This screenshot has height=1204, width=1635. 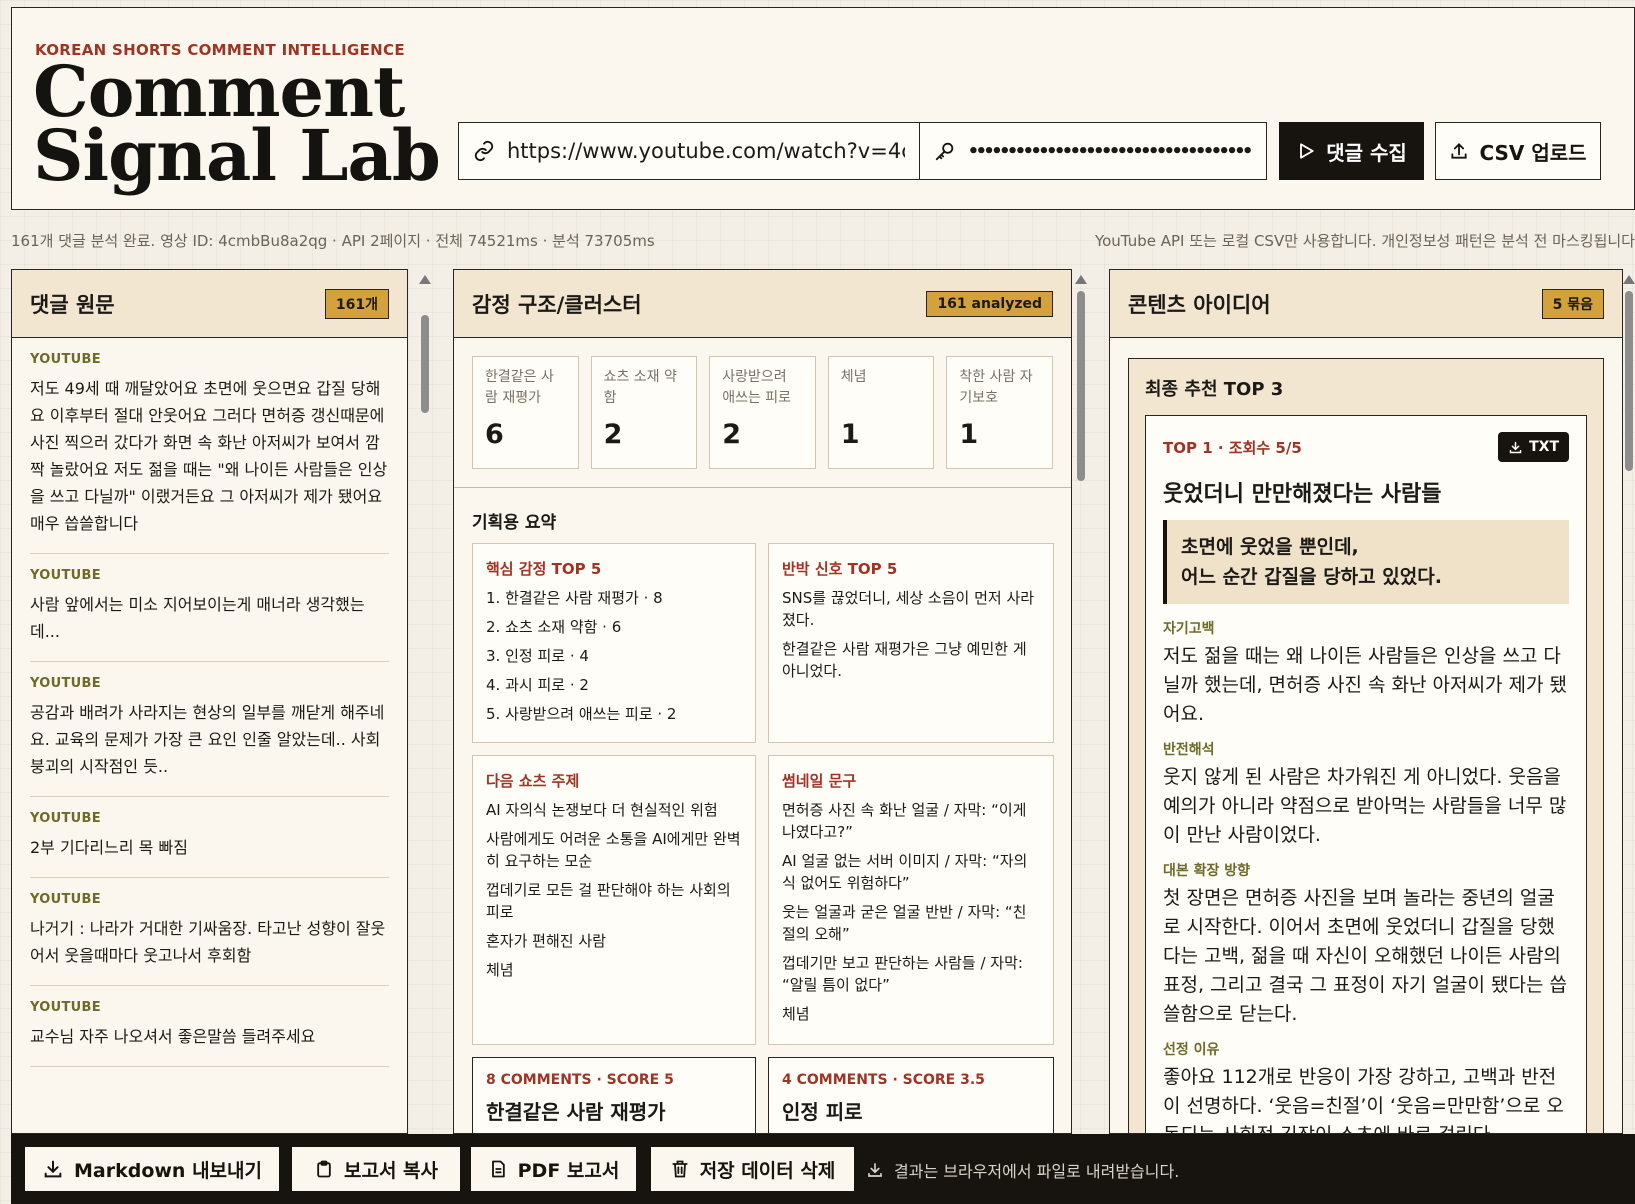 What do you see at coordinates (1544, 447) in the screenshot?
I see `download-txt-label: TXT` at bounding box center [1544, 447].